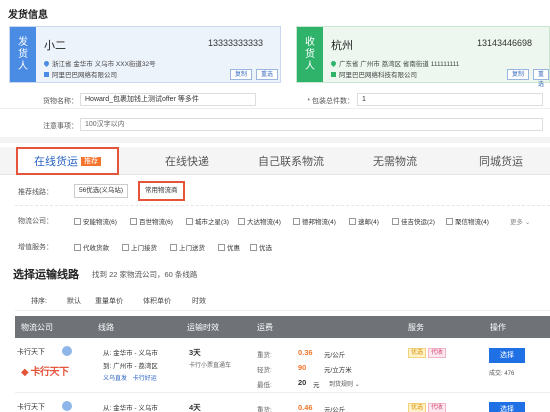 The width and height of the screenshot is (550, 412). I want to click on goods-row: 货物名称： Howard_包裹加钱上测试offer 等多件 * 包装总件数： 1, so click(275, 100).